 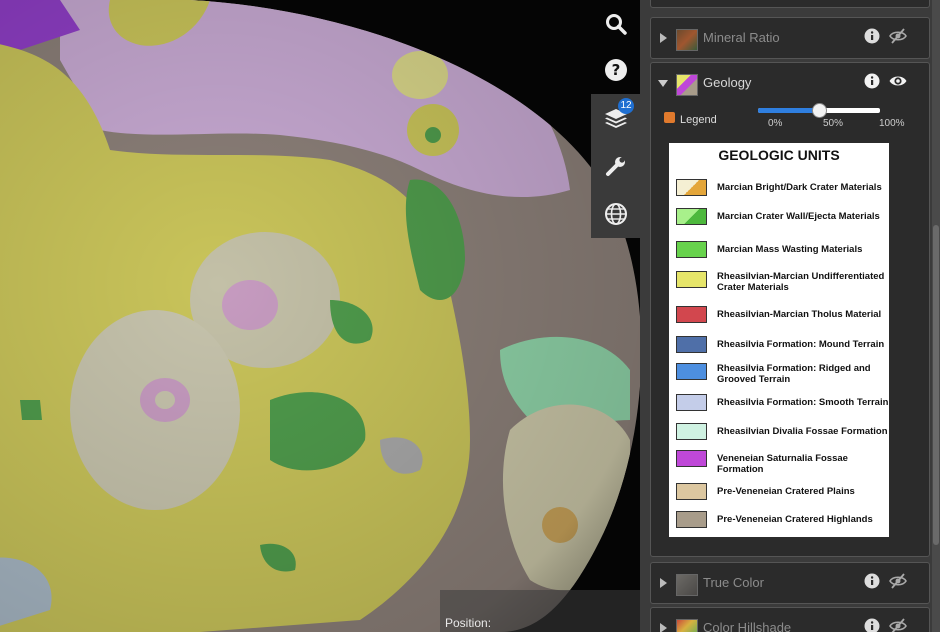 I want to click on opacity-slider-fill, so click(x=788, y=110).